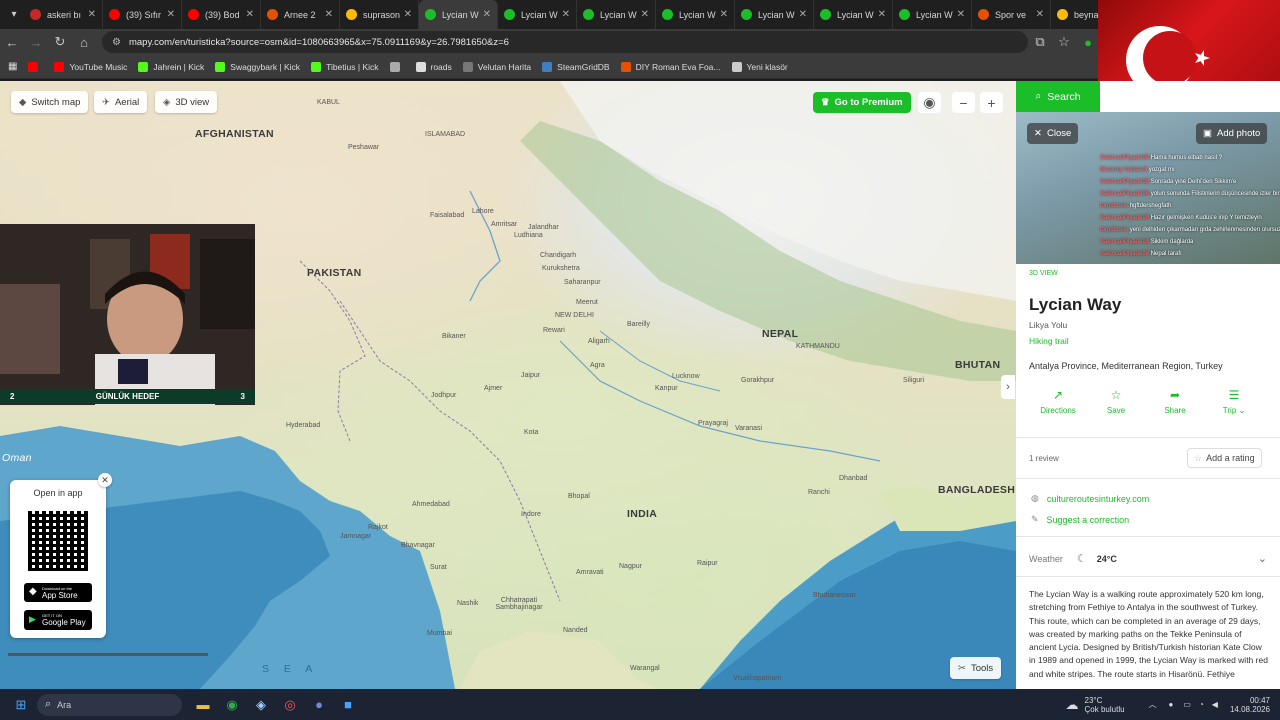 This screenshot has height=720, width=1280. What do you see at coordinates (193, 14) in the screenshot?
I see `tab-favicon-icon` at bounding box center [193, 14].